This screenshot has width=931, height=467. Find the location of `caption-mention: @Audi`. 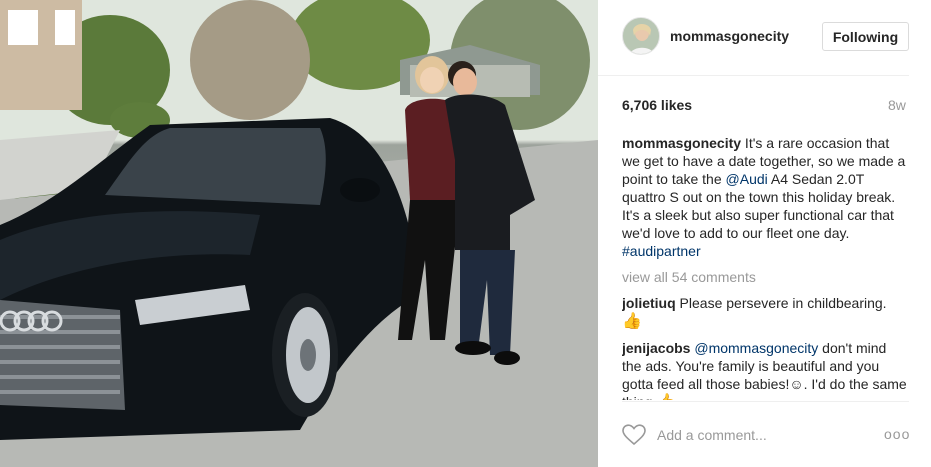

caption-mention: @Audi is located at coordinates (747, 179).